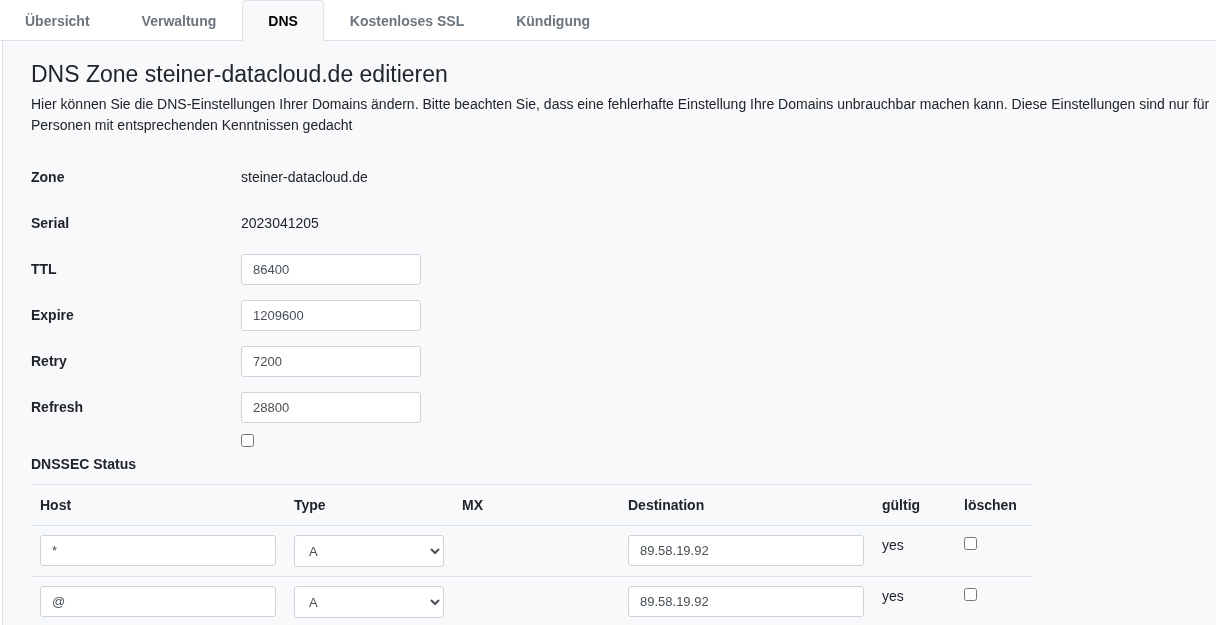 The width and height of the screenshot is (1216, 625). What do you see at coordinates (304, 177) in the screenshot?
I see `field-value: steiner-datacloud.de` at bounding box center [304, 177].